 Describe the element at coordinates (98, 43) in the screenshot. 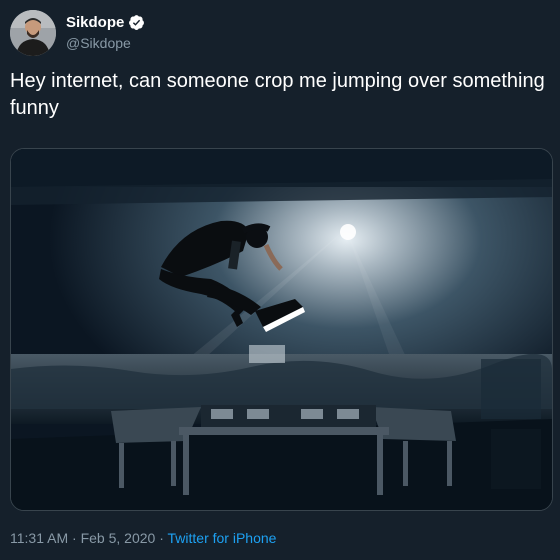

I see `author-handle: @Sikdope` at that location.